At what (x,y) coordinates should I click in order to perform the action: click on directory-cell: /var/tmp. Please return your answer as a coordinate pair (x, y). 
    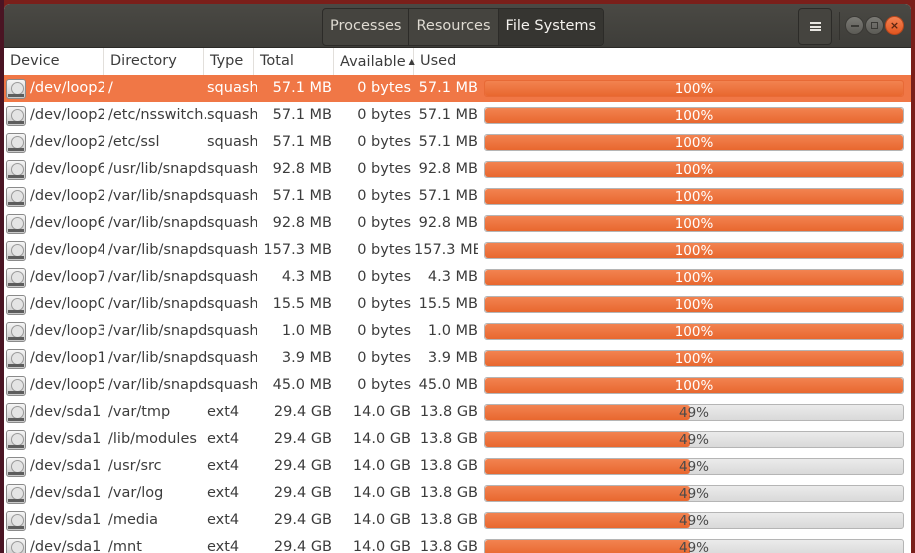
    Looking at the image, I should click on (139, 412).